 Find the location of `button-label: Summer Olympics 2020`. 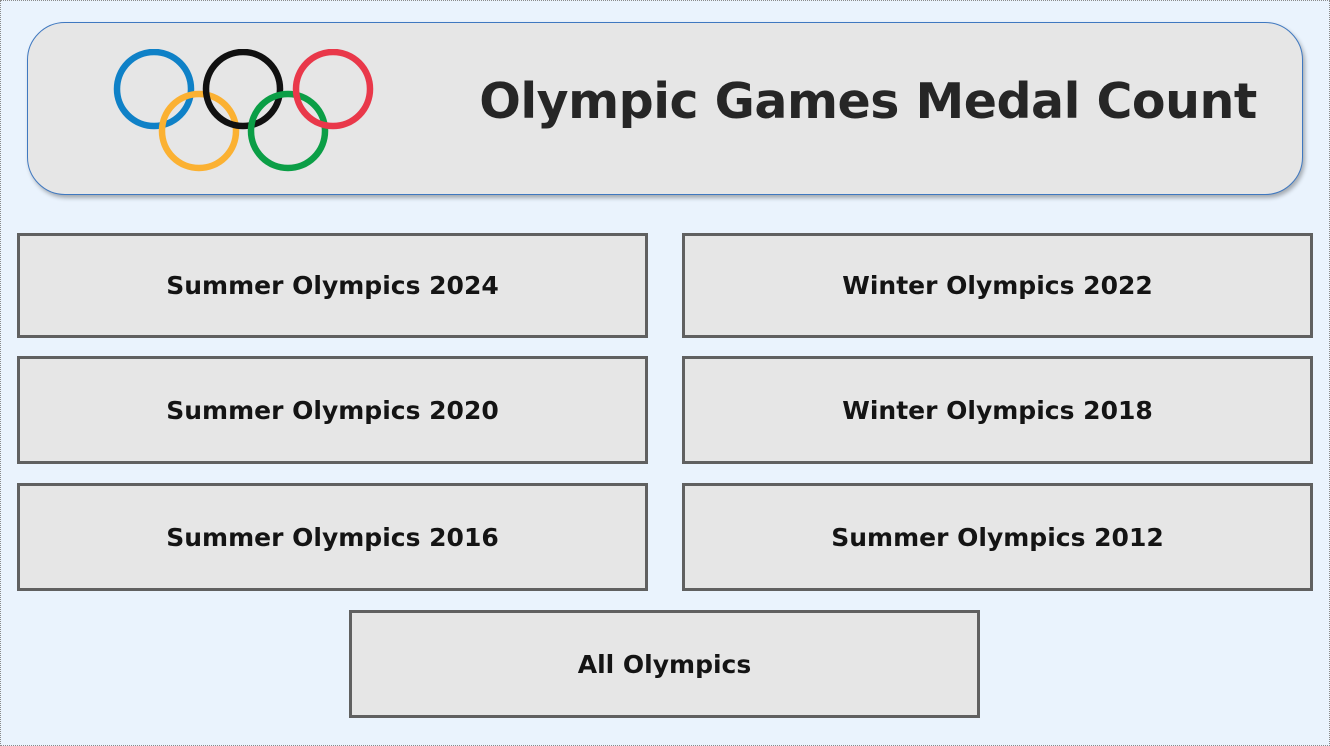

button-label: Summer Olympics 2020 is located at coordinates (332, 410).